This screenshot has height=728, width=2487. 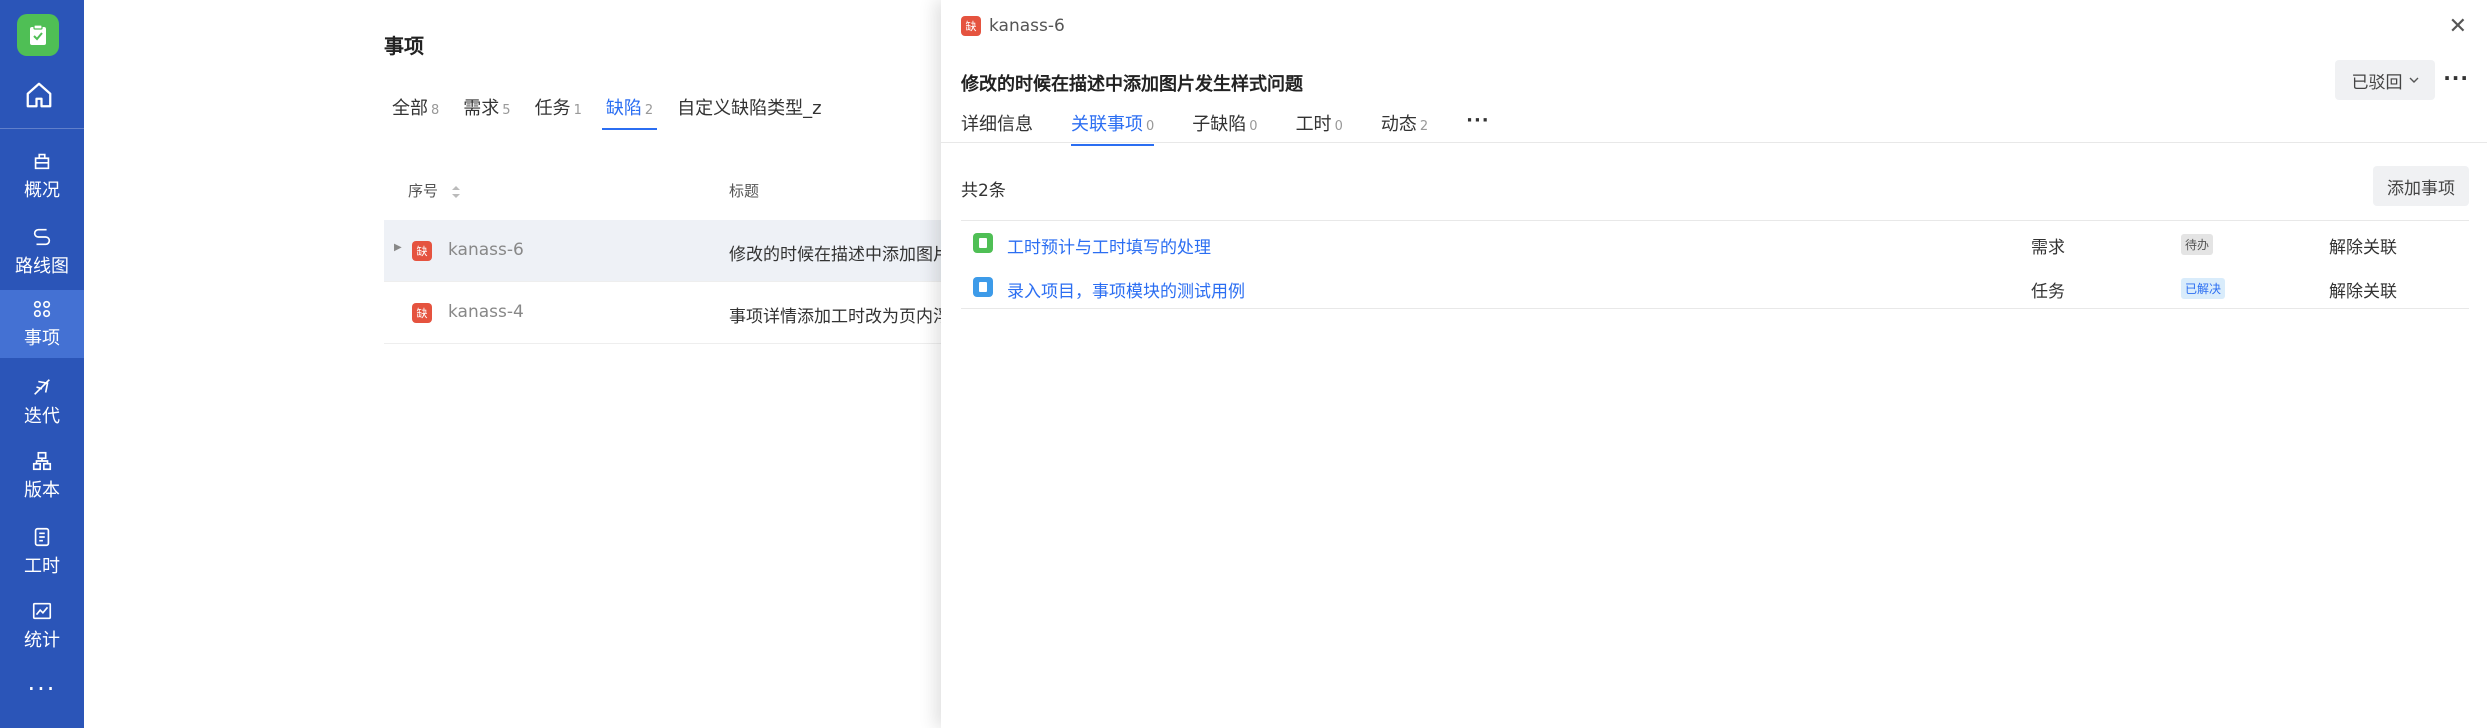 What do you see at coordinates (997, 124) in the screenshot?
I see `tab-label: 详细信息` at bounding box center [997, 124].